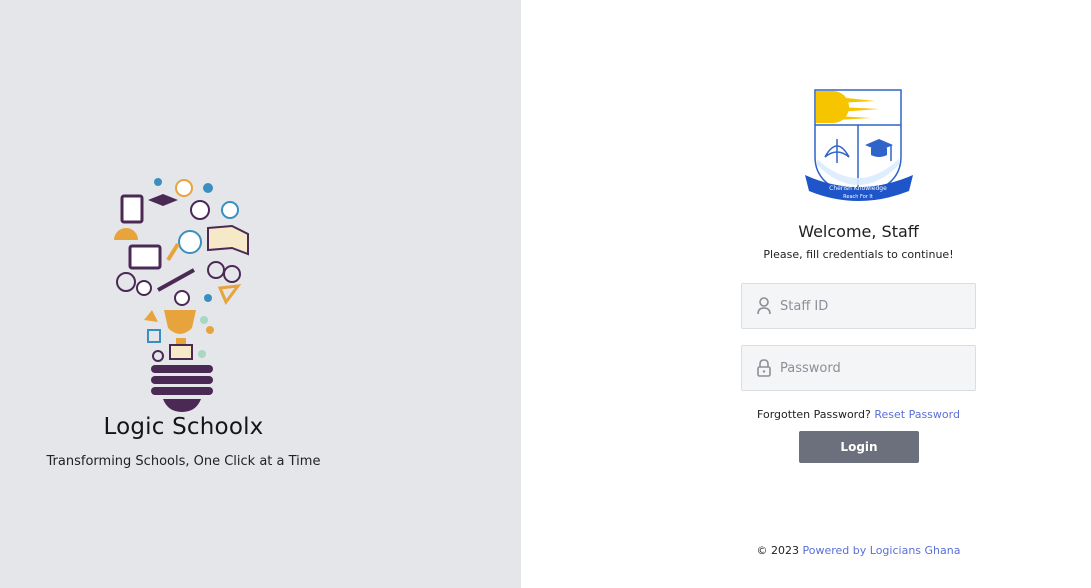  I want to click on password-input, so click(870, 368).